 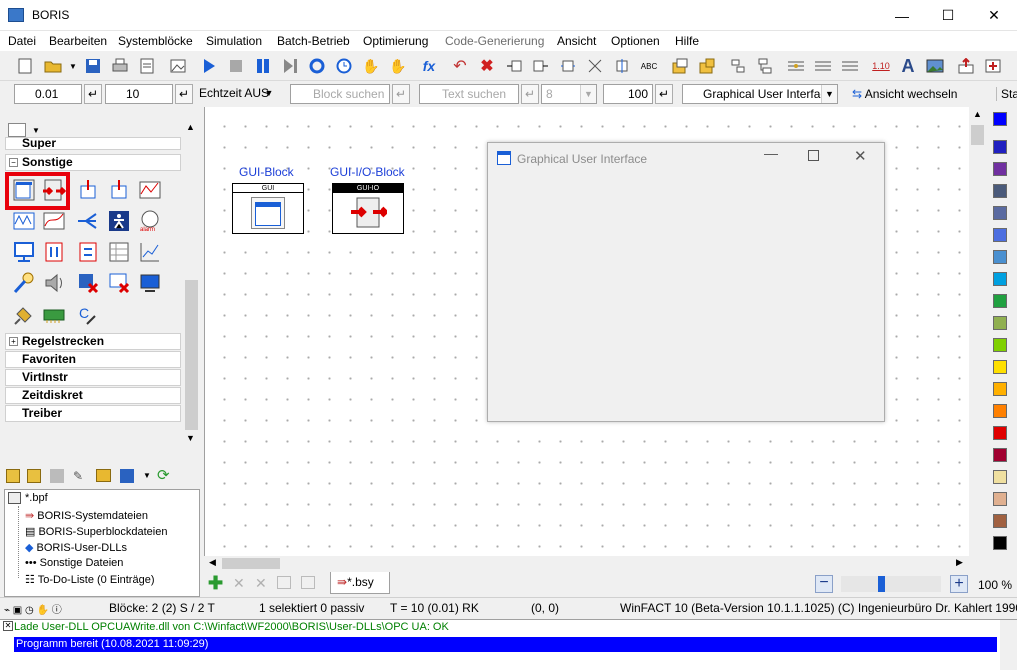 I want to click on document-icon, so click(x=147, y=66).